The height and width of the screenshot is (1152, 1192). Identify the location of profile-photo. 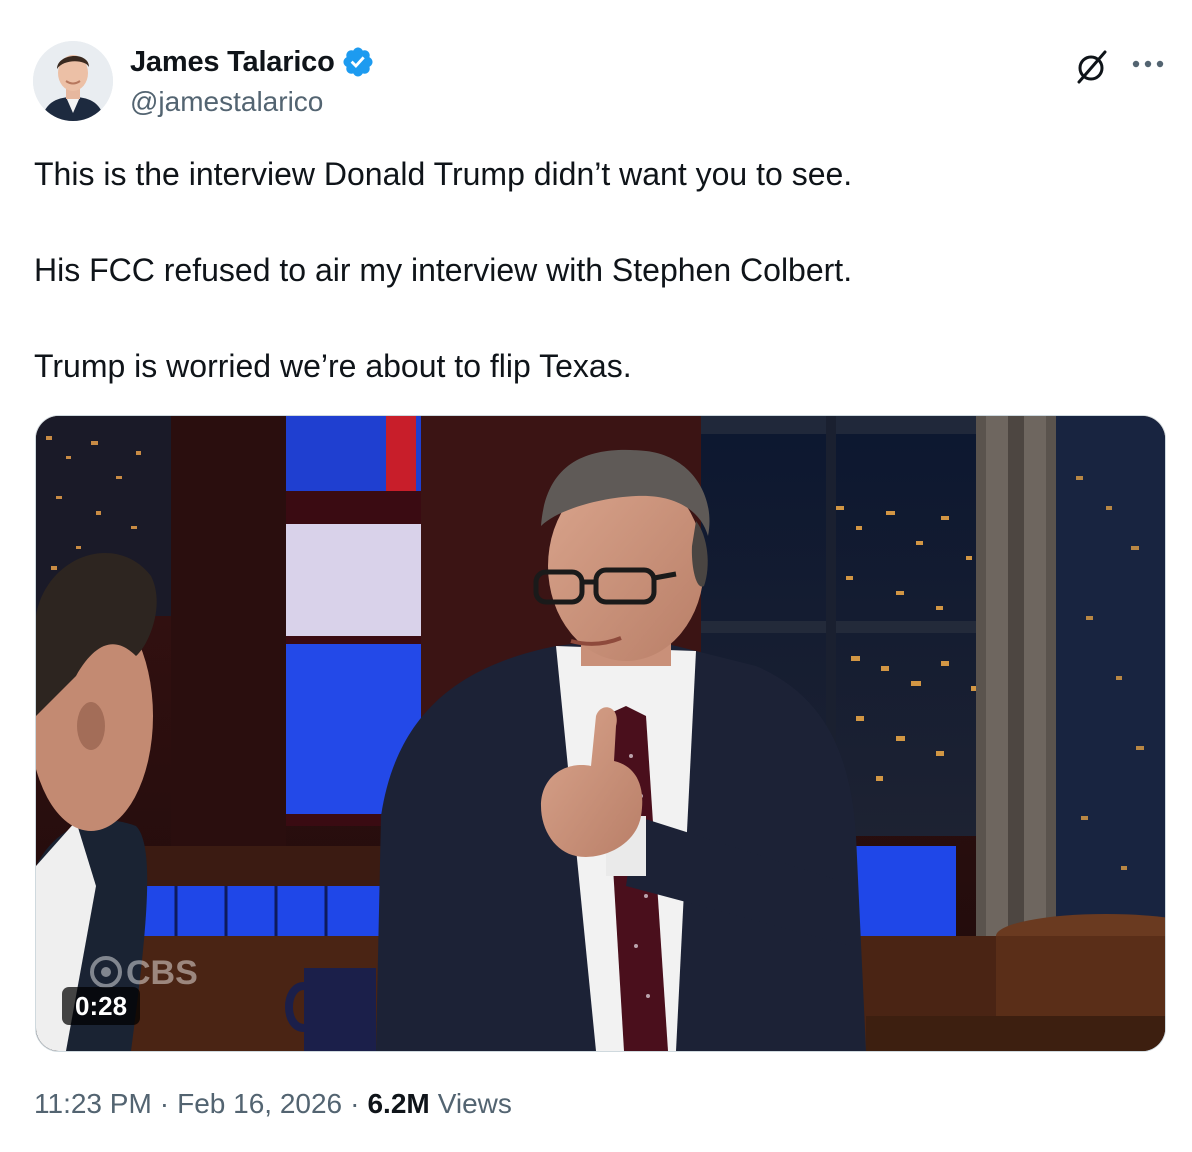
(73, 81).